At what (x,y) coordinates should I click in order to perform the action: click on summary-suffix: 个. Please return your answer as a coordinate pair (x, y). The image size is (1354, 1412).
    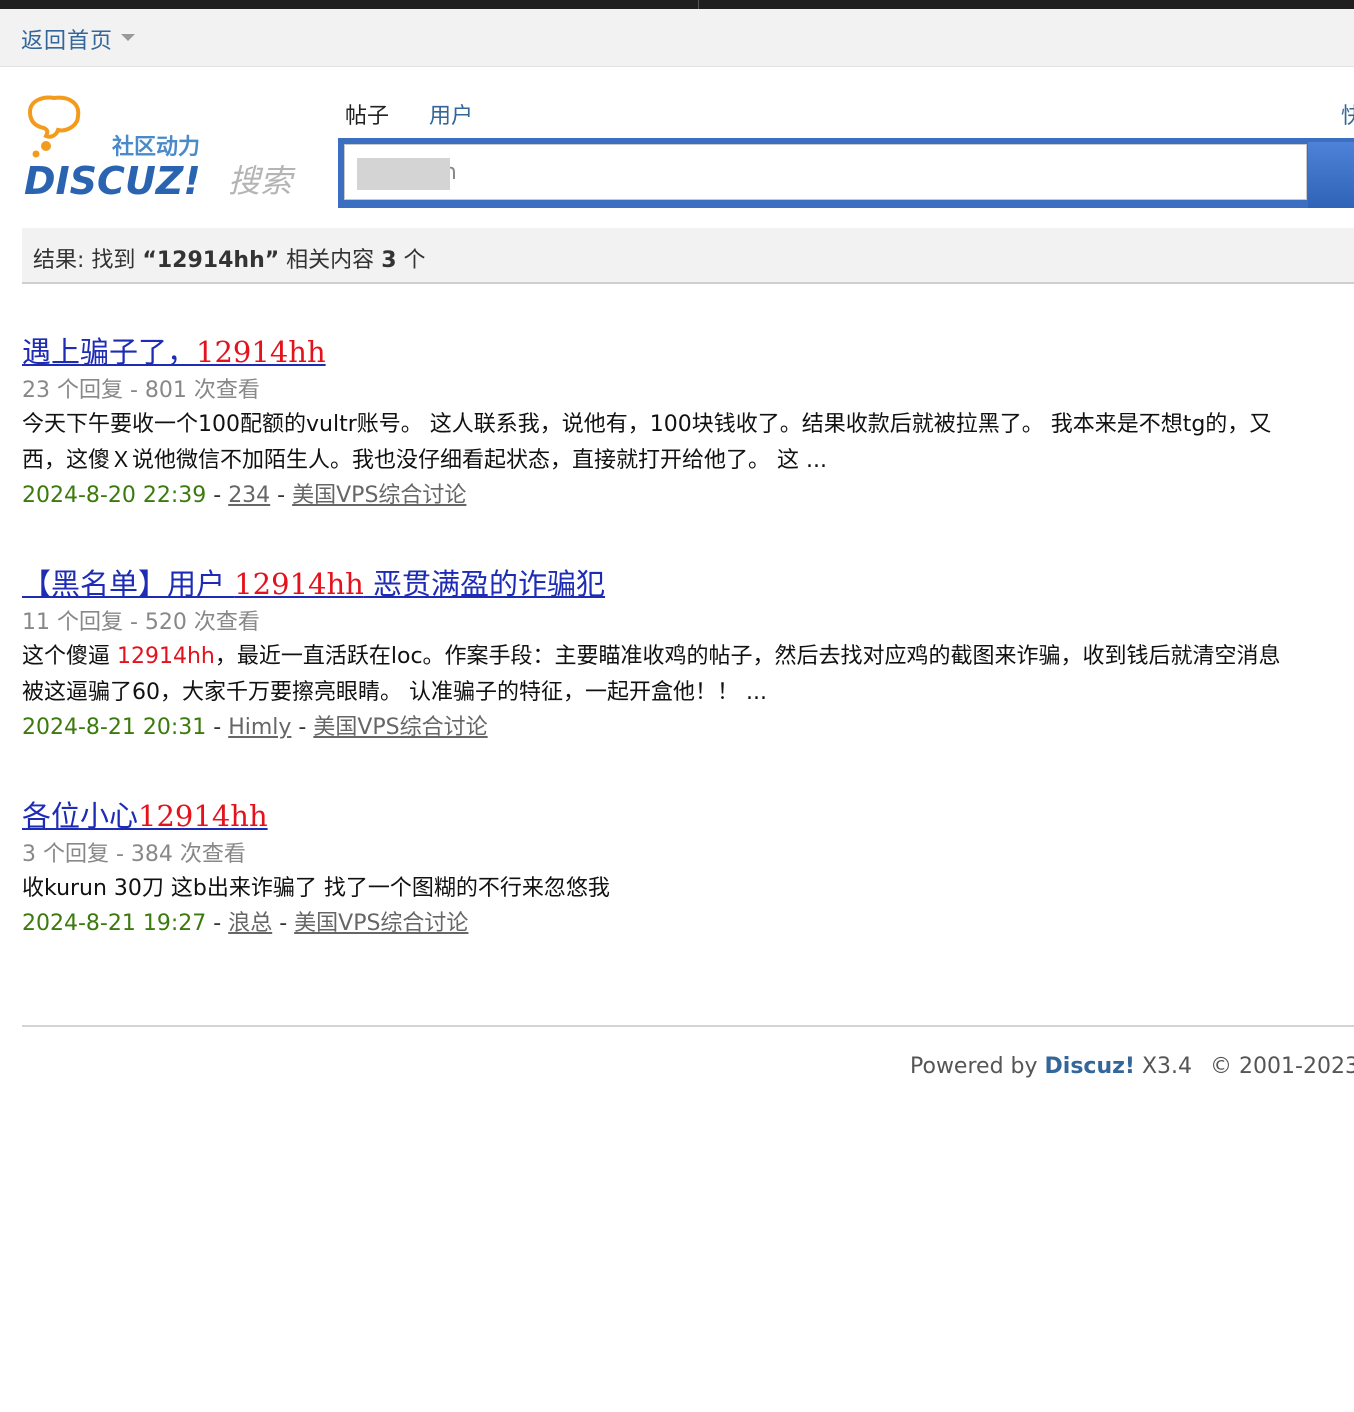
    Looking at the image, I should click on (411, 260).